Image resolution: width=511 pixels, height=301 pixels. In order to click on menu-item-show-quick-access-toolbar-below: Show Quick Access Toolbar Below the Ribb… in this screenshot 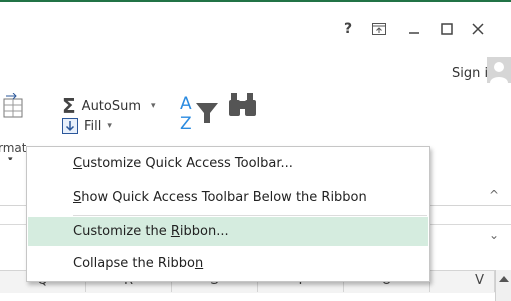, I will do `click(228, 197)`.